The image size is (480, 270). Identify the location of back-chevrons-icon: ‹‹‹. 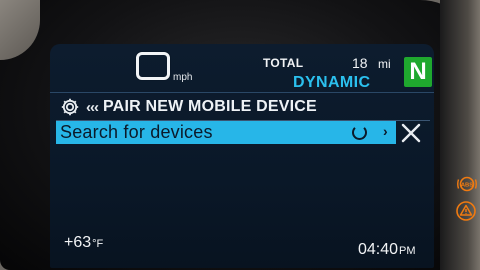
(92, 107).